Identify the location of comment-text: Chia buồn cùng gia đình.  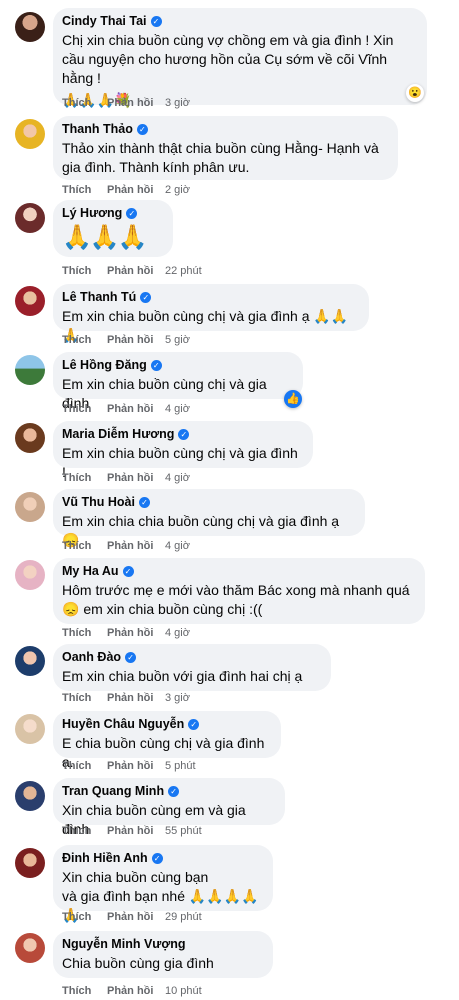
(138, 963).